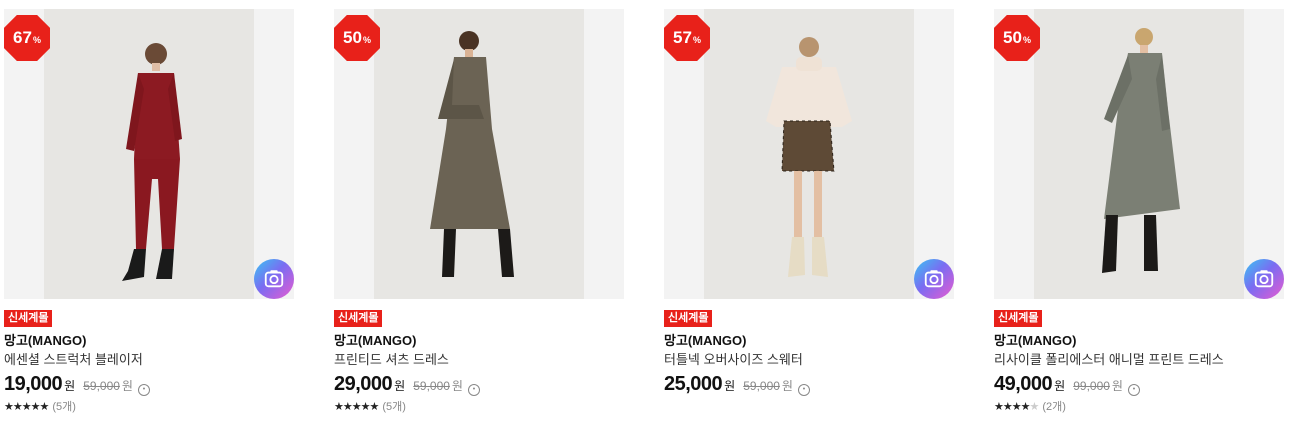 This screenshot has width=1293, height=440. I want to click on price-row: 19,000 원 59,000 원 •, so click(149, 386).